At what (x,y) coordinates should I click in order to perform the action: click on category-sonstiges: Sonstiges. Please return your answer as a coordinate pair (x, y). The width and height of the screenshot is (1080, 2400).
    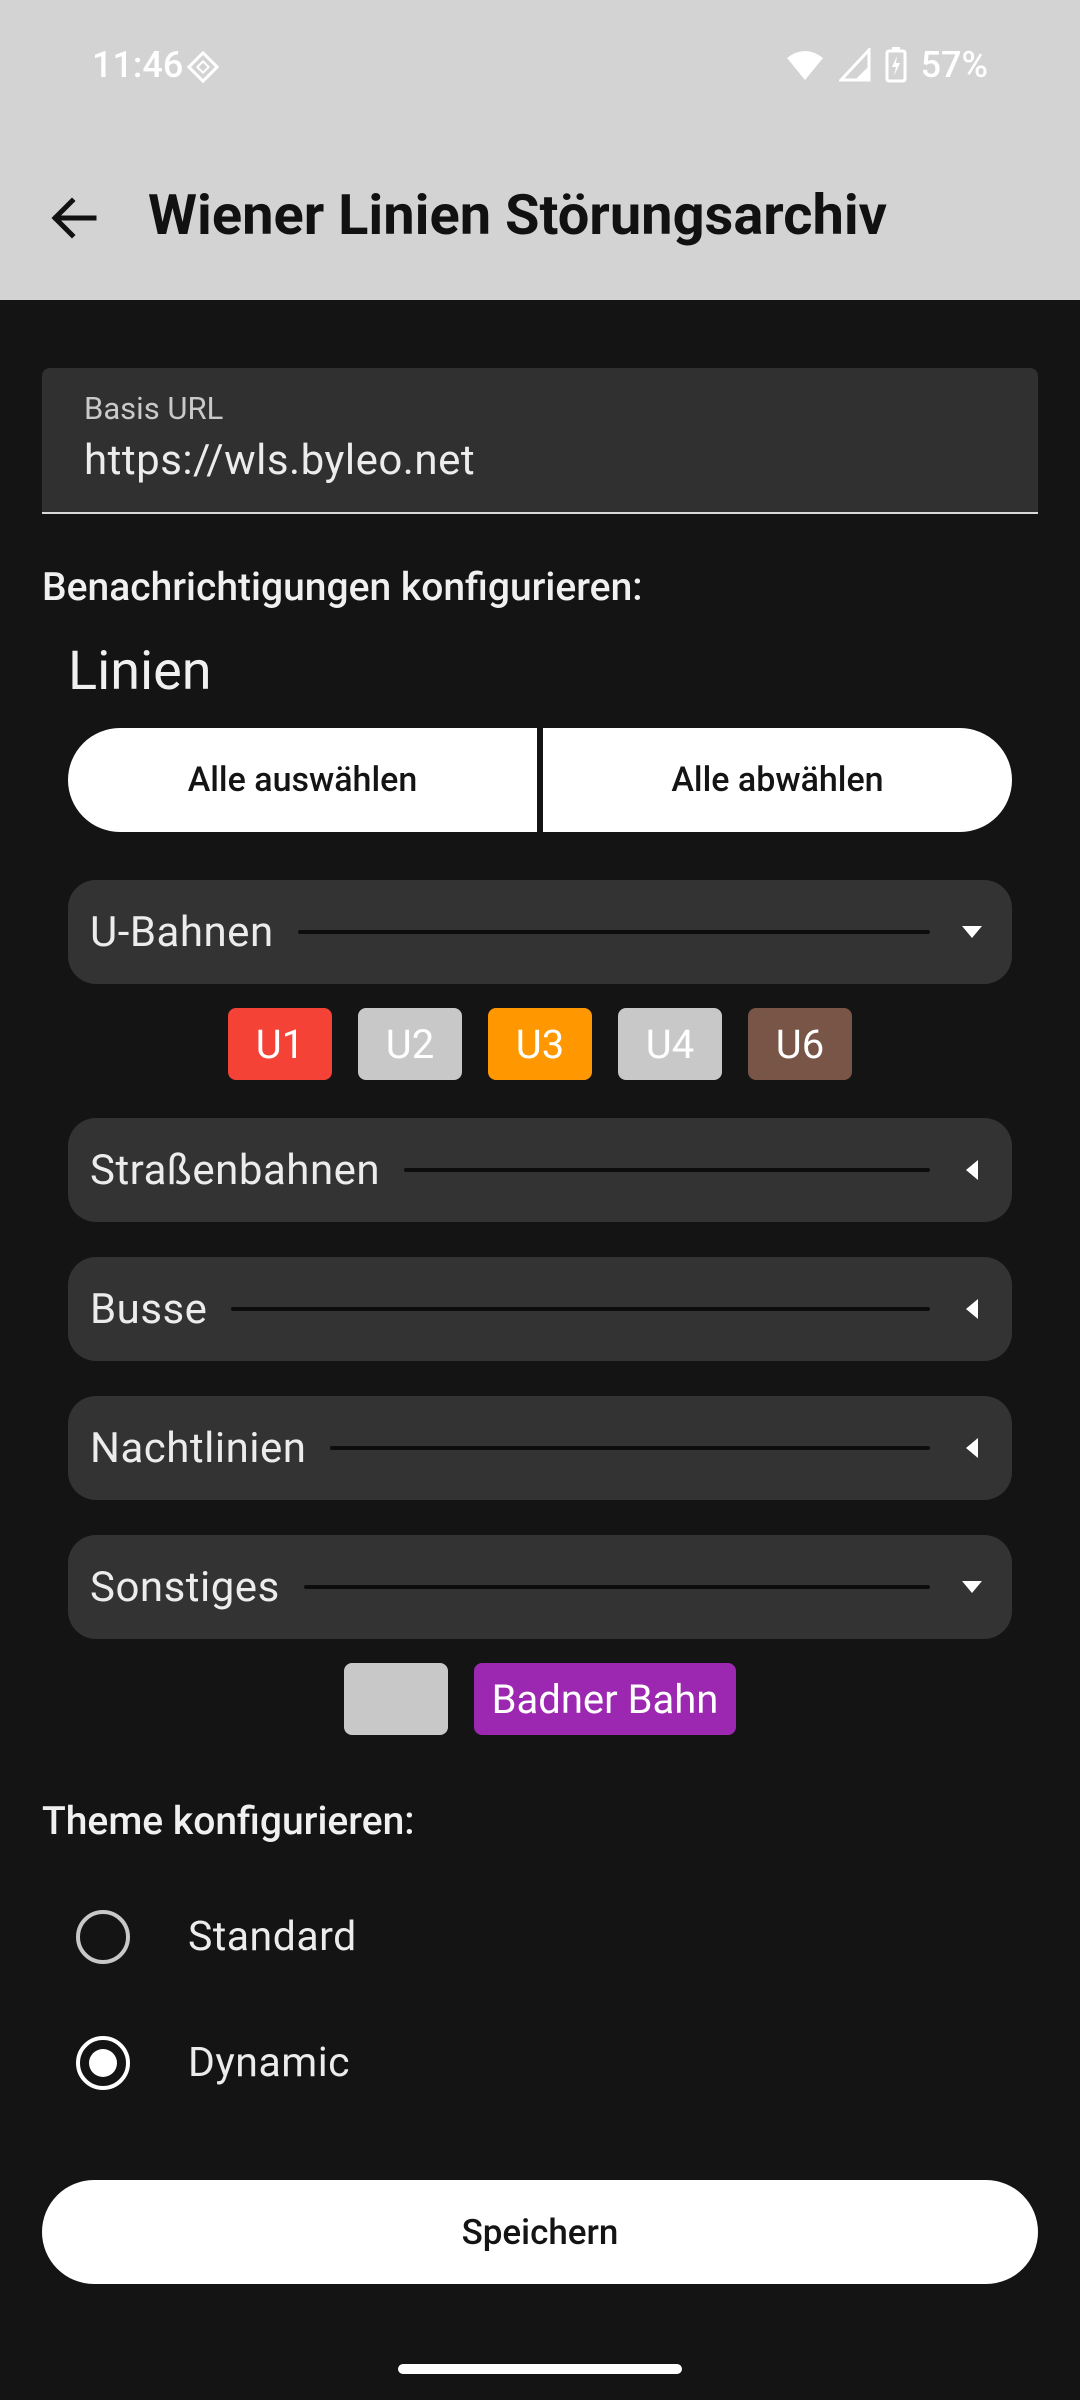
    Looking at the image, I should click on (540, 1587).